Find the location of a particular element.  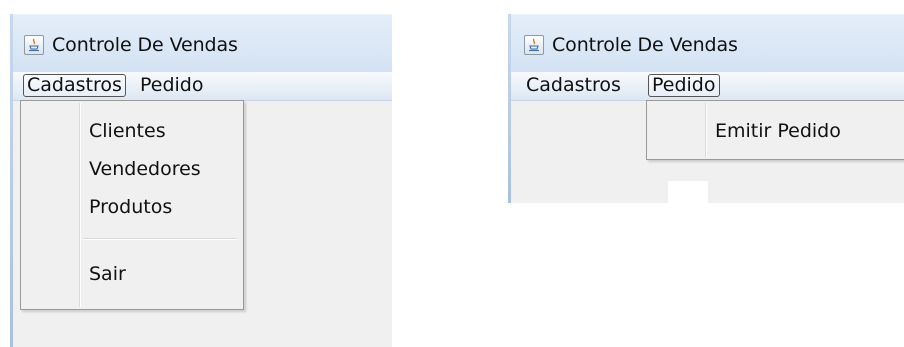

menu-item-emitir-pedido: Emitir Pedido is located at coordinates (778, 131).